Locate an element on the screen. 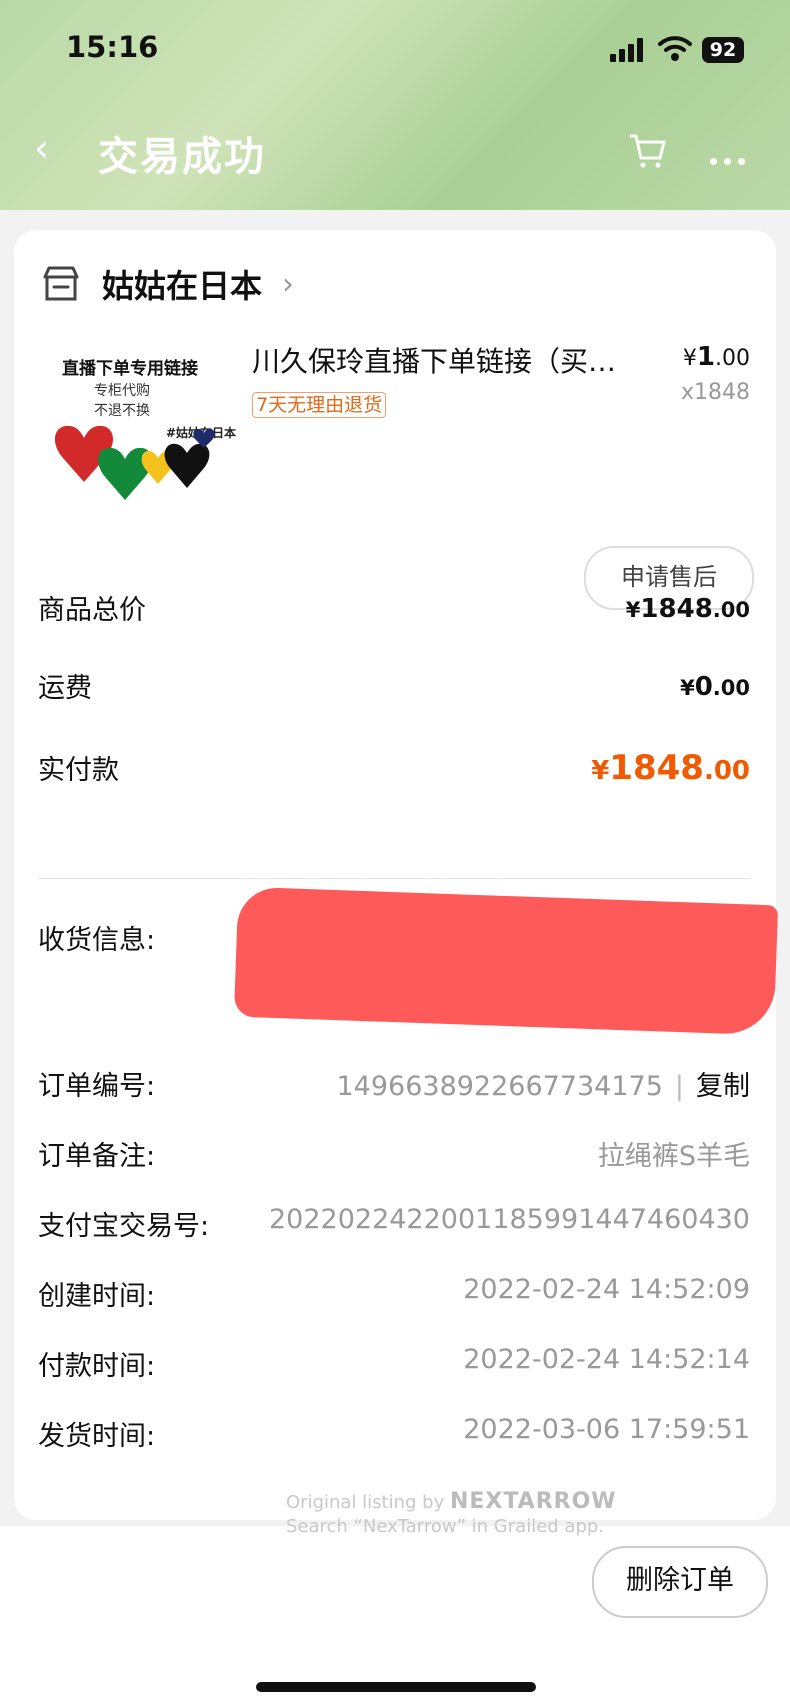 The width and height of the screenshot is (790, 1708). divider is located at coordinates (394, 878).